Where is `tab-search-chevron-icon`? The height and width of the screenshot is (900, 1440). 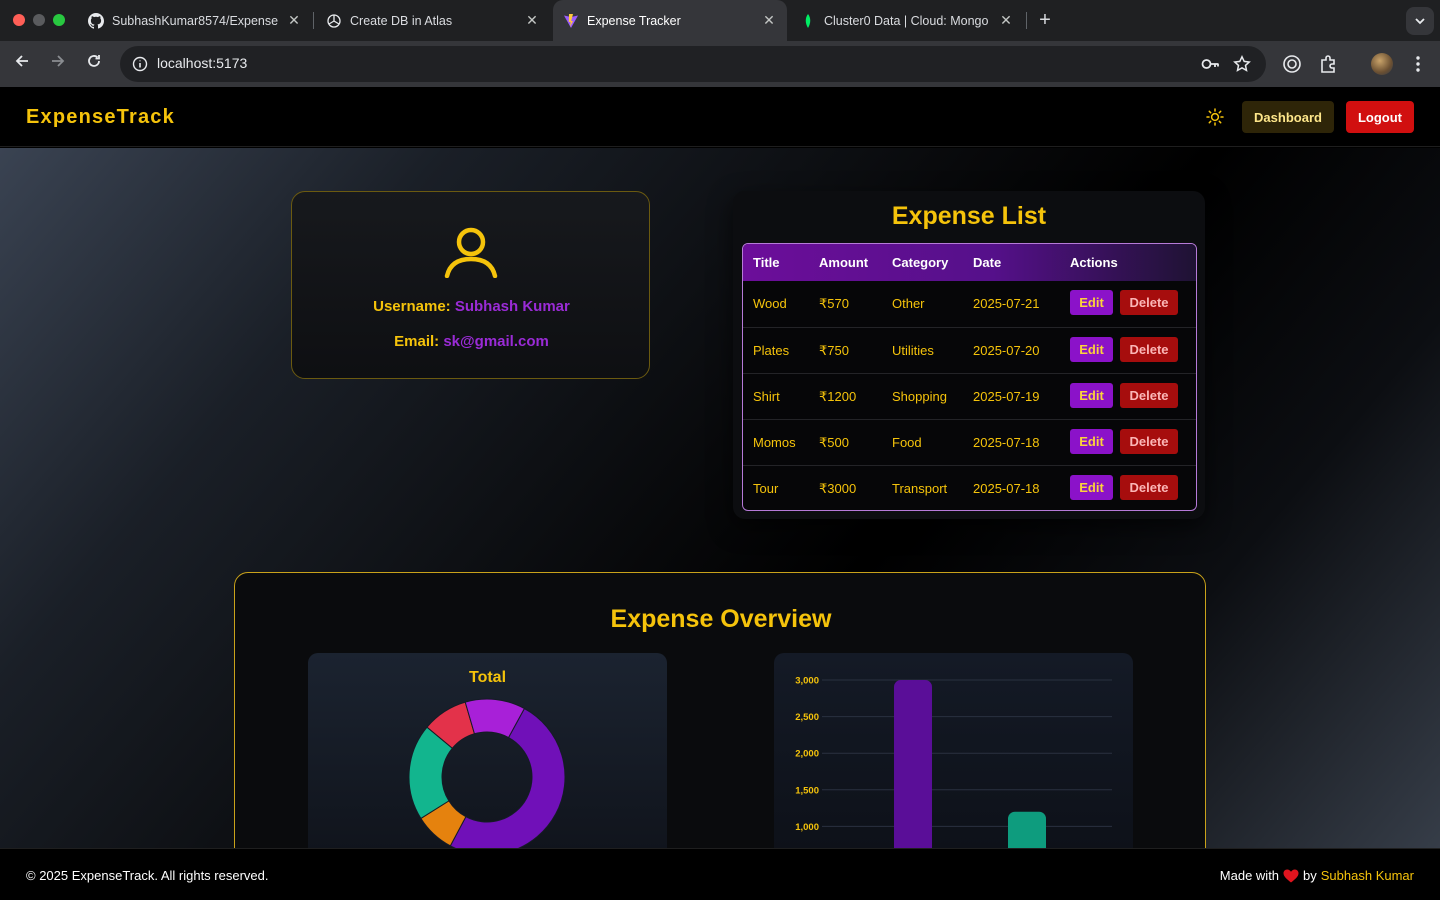
tab-search-chevron-icon is located at coordinates (1420, 21).